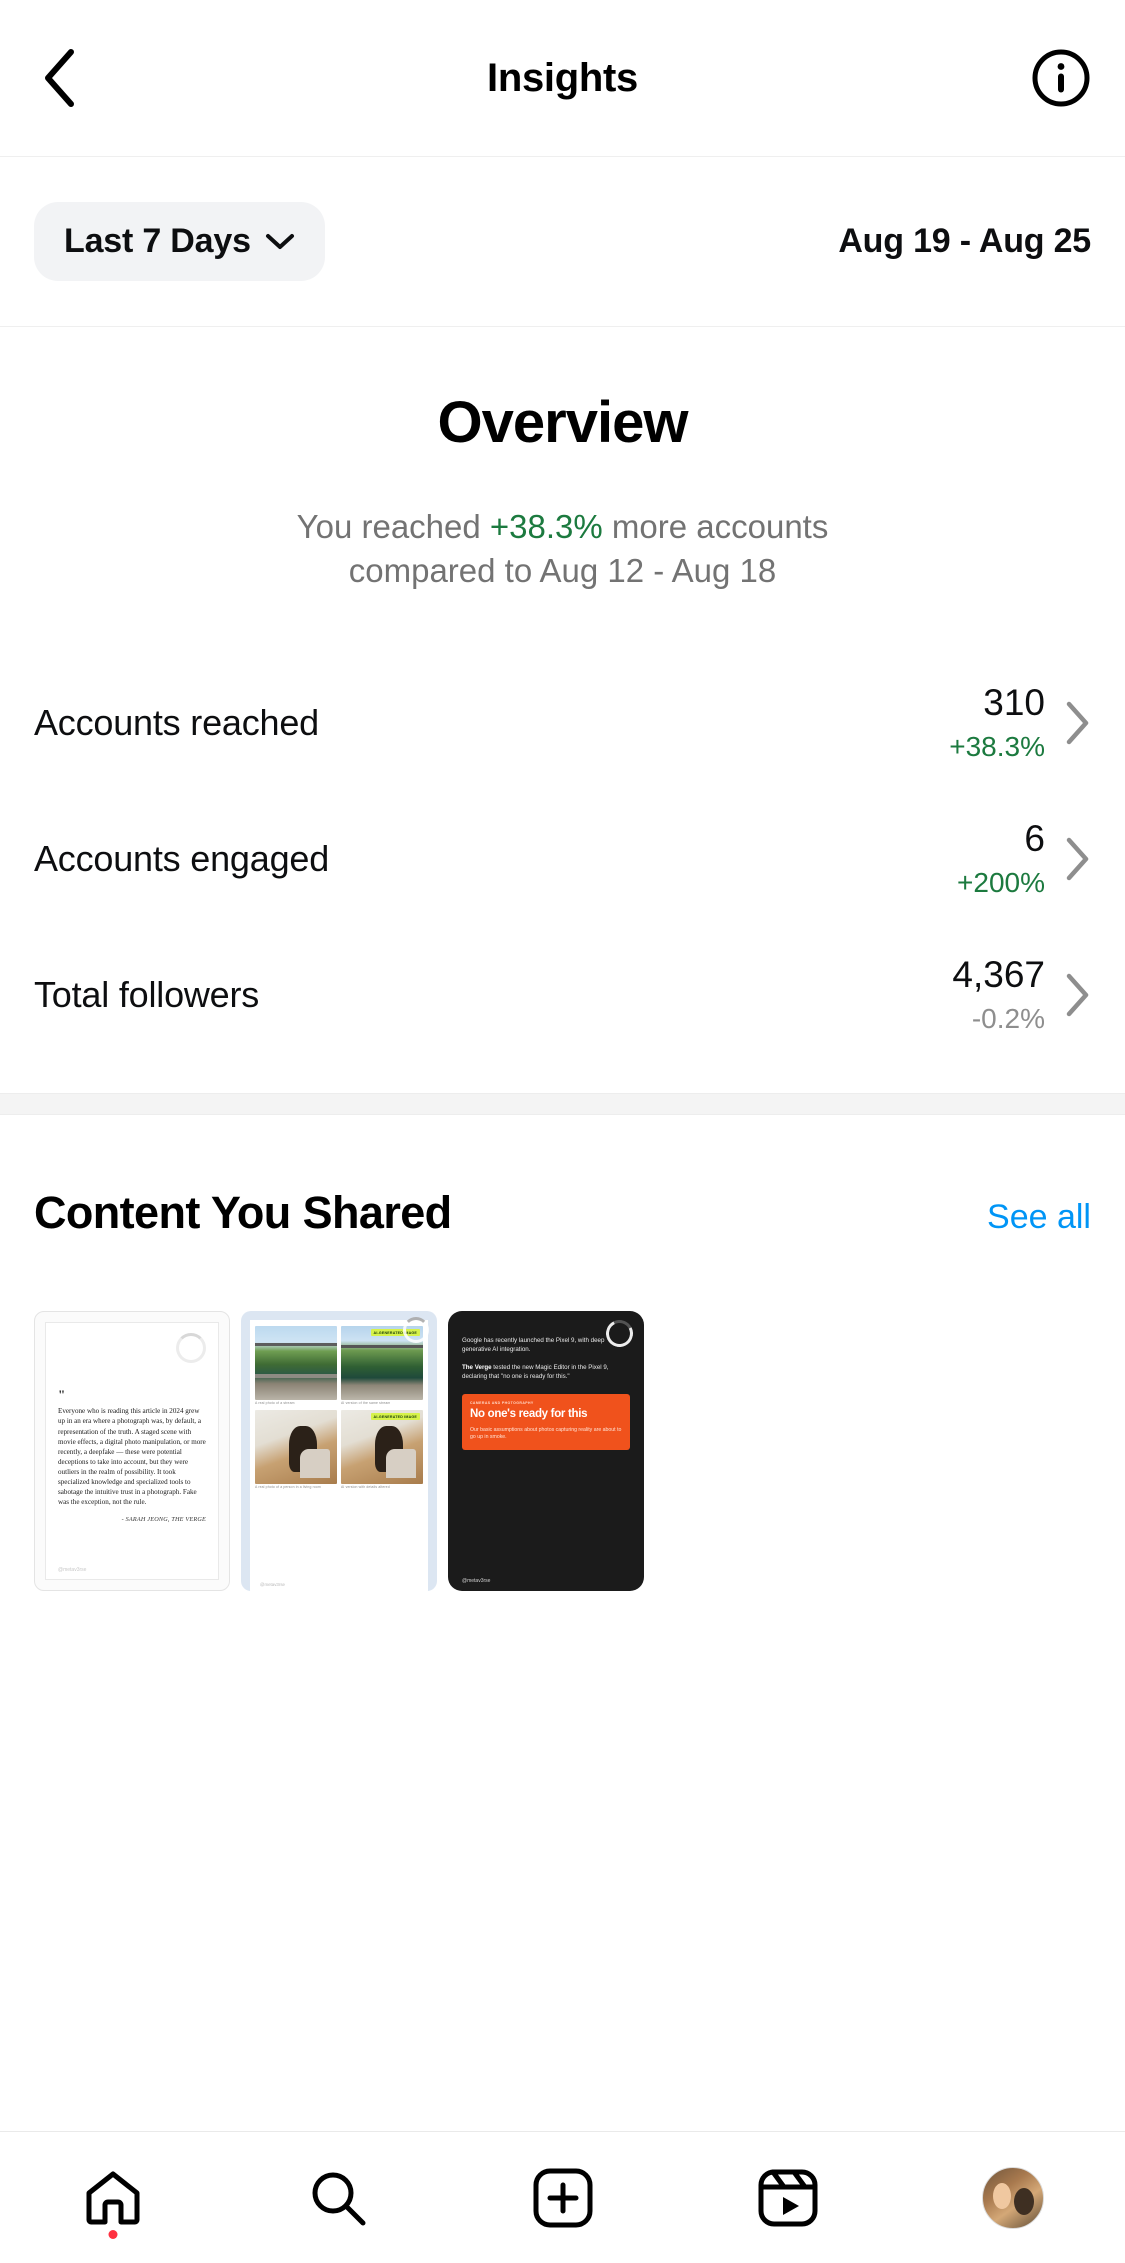 The width and height of the screenshot is (1125, 2263). Describe the element at coordinates (563, 422) in the screenshot. I see `overview-title: Overview` at that location.